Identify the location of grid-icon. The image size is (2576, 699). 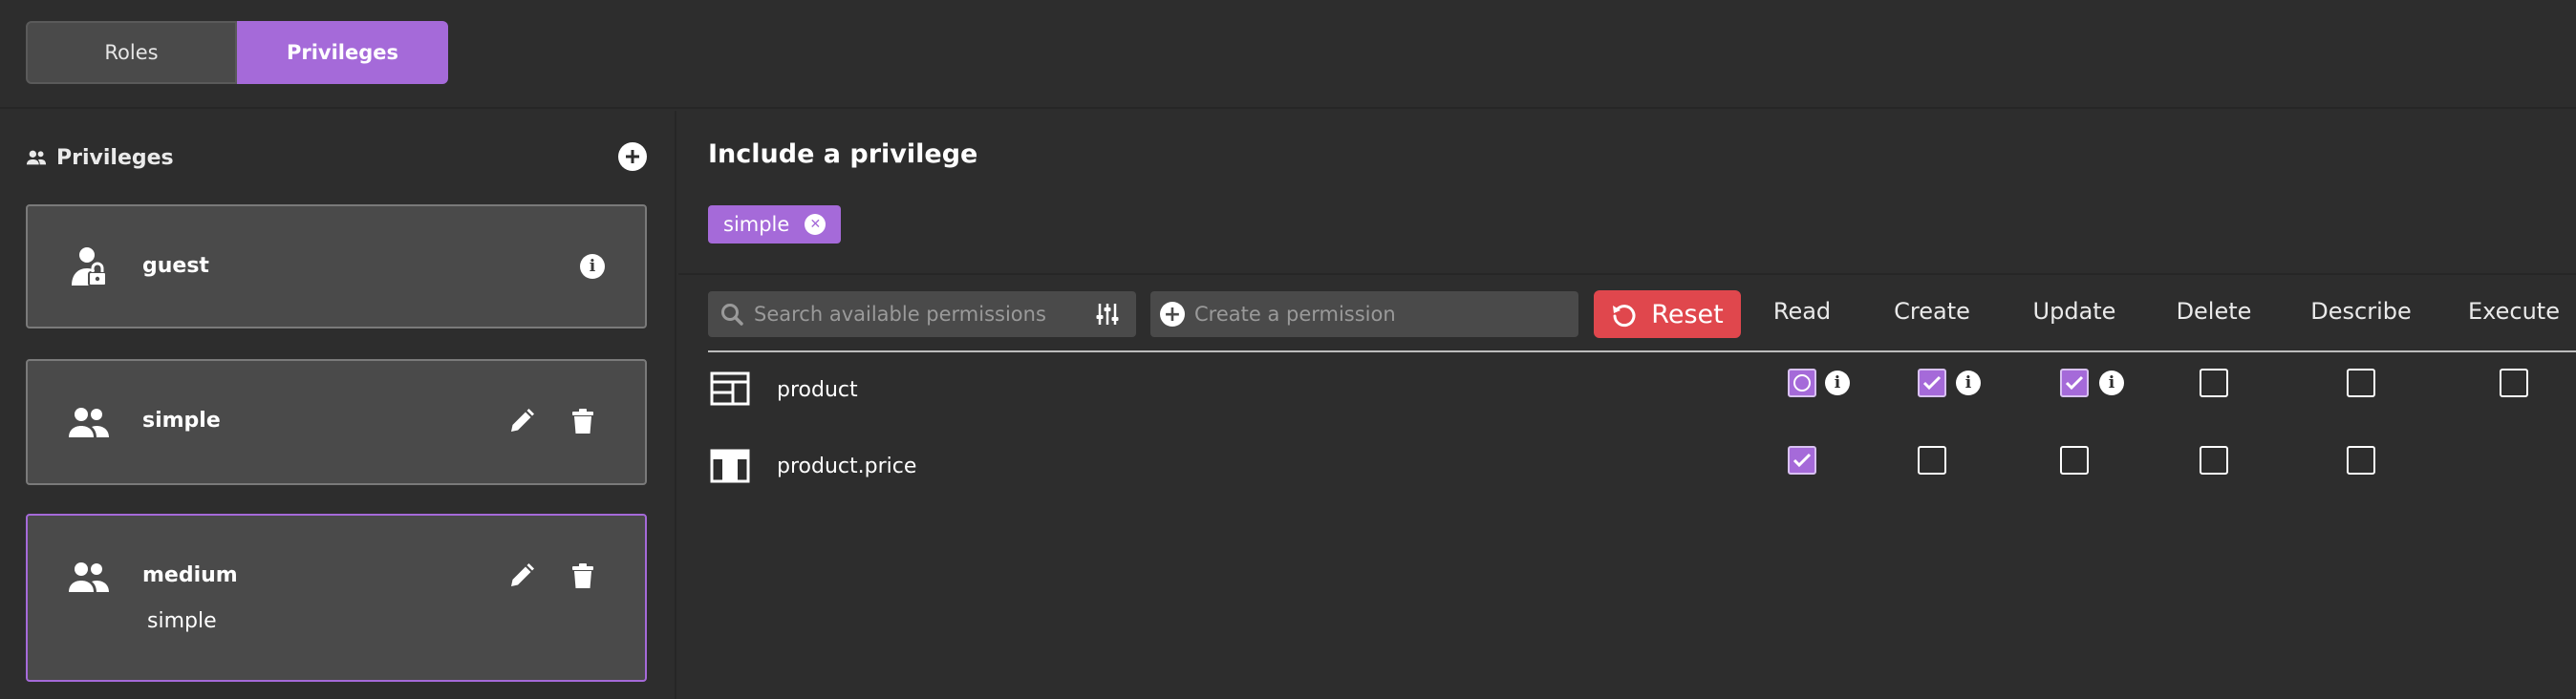
(730, 466).